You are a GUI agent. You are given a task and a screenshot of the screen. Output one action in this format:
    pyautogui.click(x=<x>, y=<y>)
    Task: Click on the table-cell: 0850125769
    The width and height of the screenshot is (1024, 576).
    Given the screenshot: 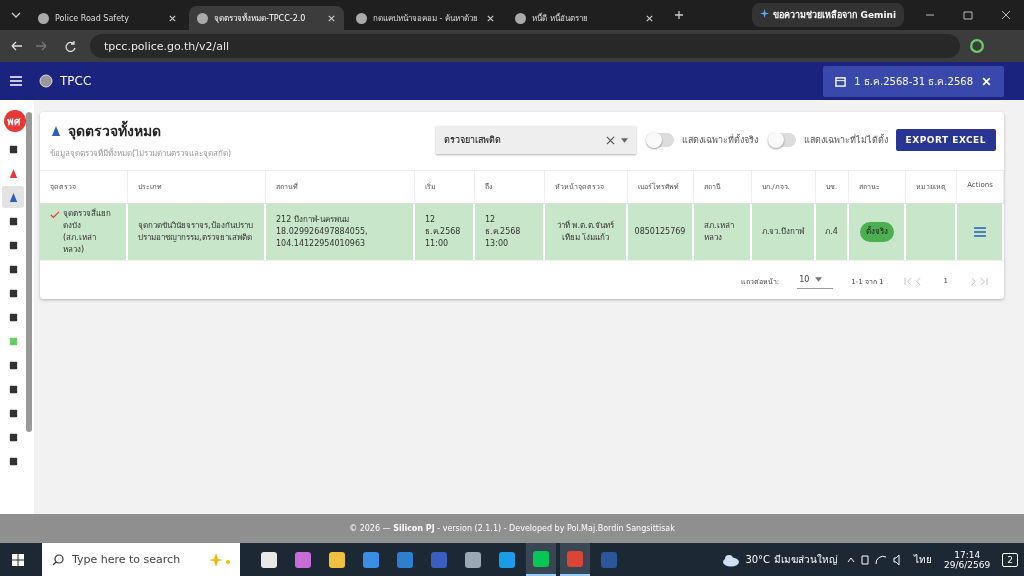 What is the action you would take?
    pyautogui.click(x=661, y=232)
    